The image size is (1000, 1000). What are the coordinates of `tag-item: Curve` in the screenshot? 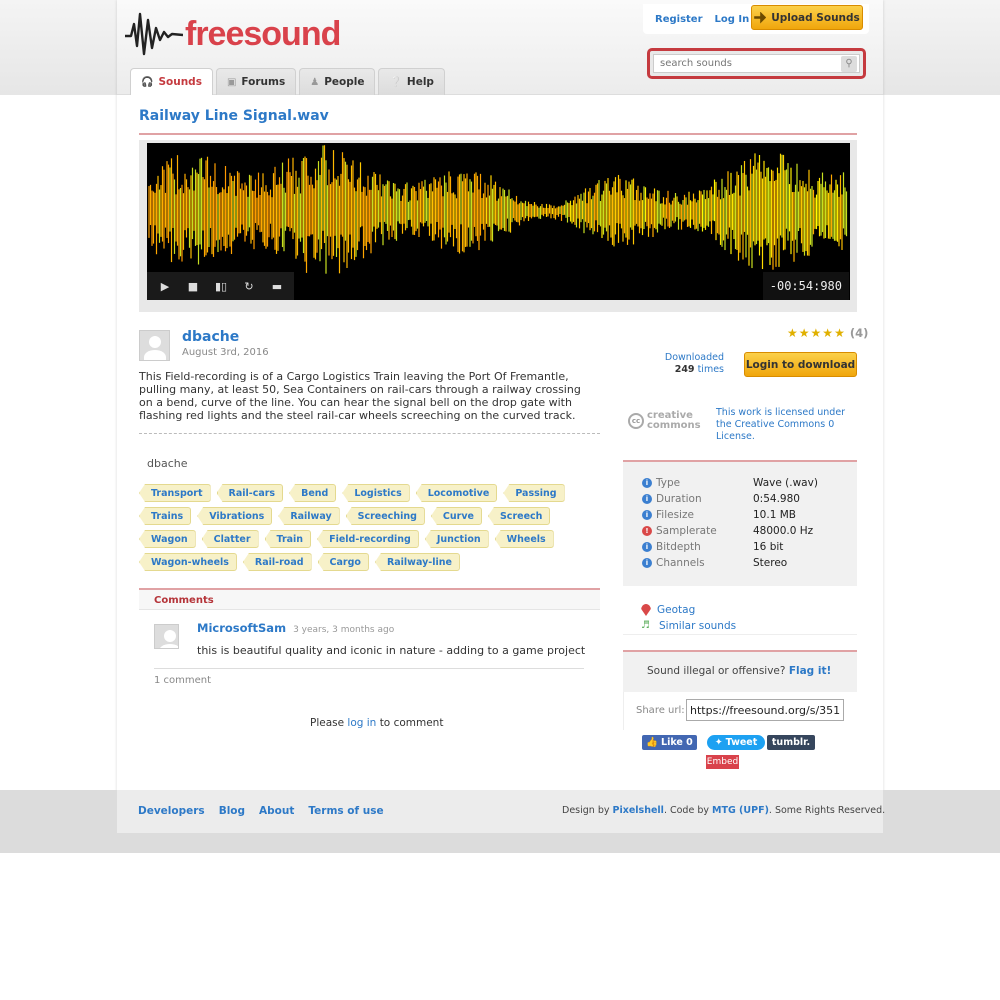 It's located at (456, 516).